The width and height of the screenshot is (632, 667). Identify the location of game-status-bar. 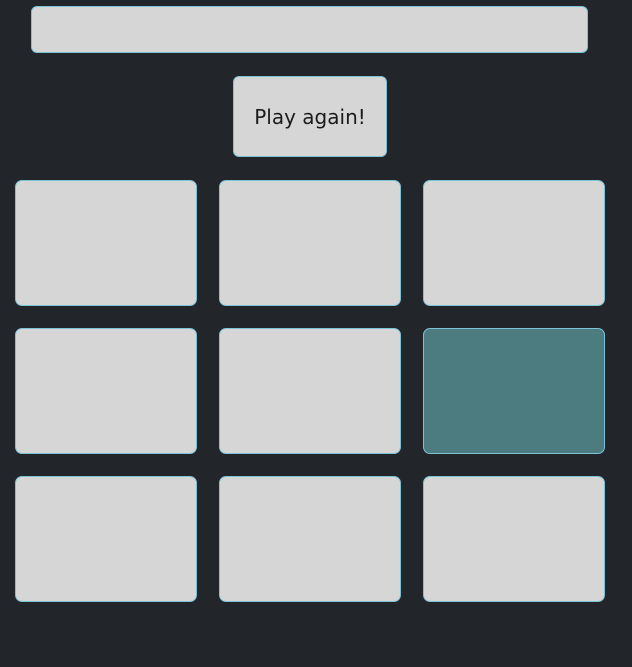
(309, 29).